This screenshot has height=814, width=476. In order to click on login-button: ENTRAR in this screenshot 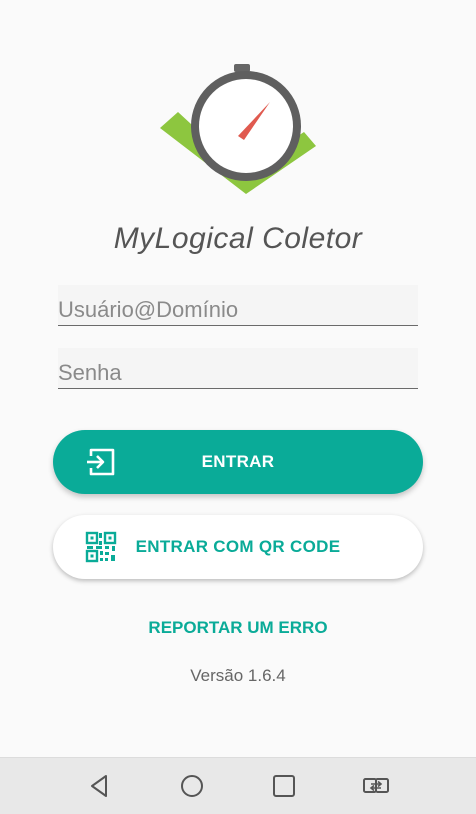, I will do `click(238, 462)`.